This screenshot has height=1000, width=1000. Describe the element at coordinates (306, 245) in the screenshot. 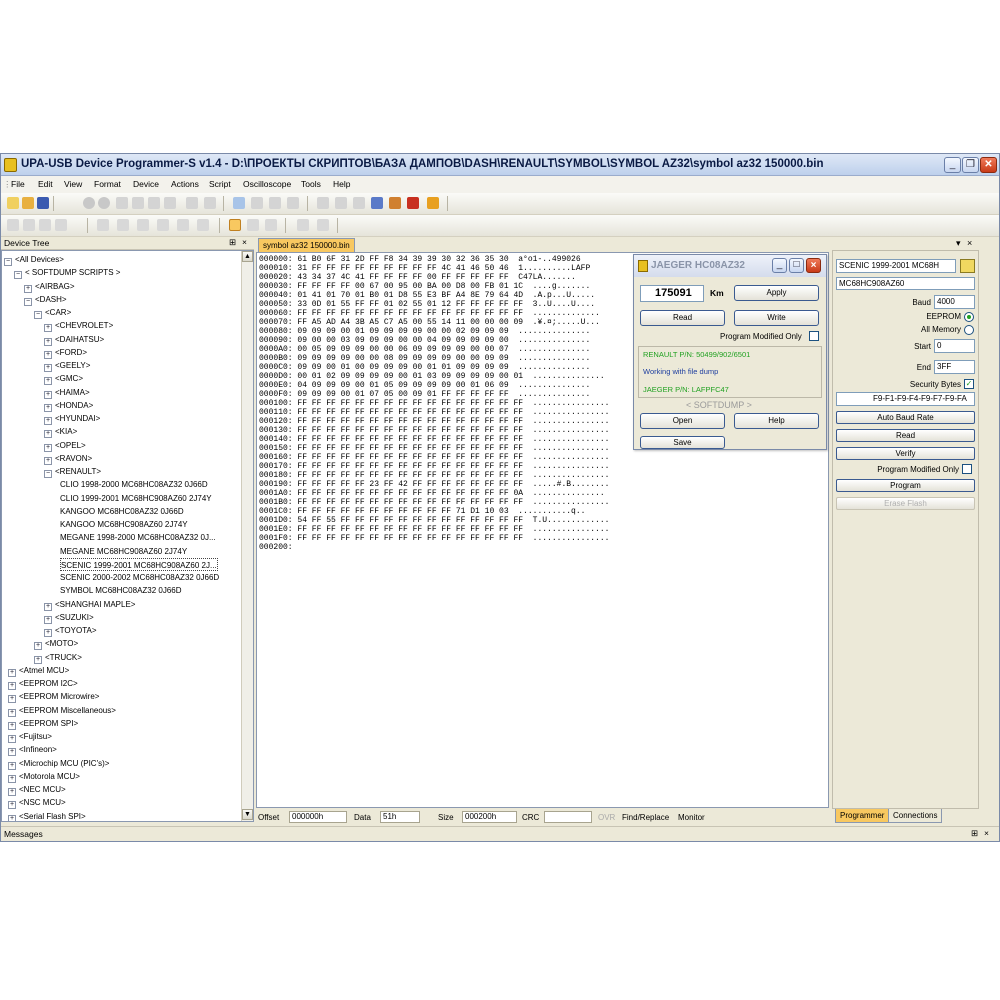

I see `tab-symbol-az32: symbol az32 150000.bin` at that location.